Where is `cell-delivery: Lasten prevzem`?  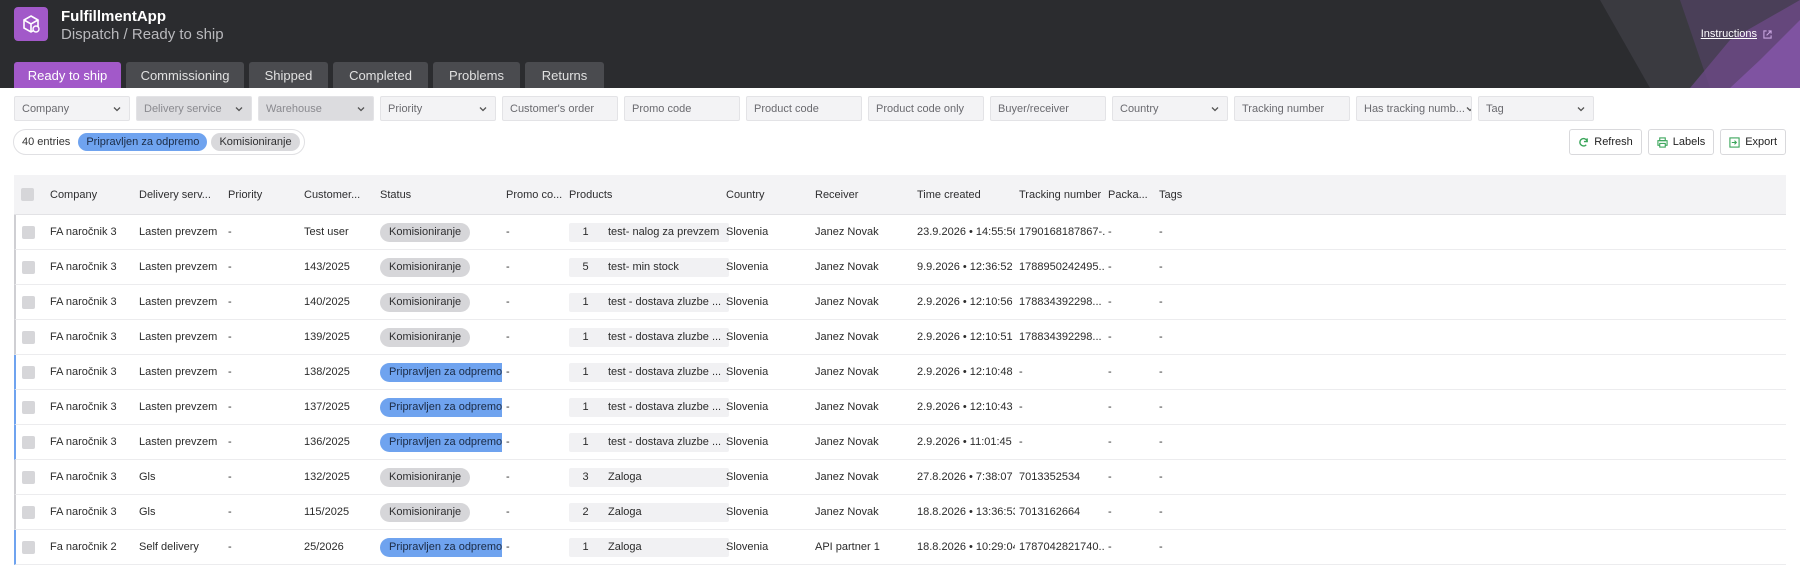
cell-delivery: Lasten prevzem is located at coordinates (182, 267).